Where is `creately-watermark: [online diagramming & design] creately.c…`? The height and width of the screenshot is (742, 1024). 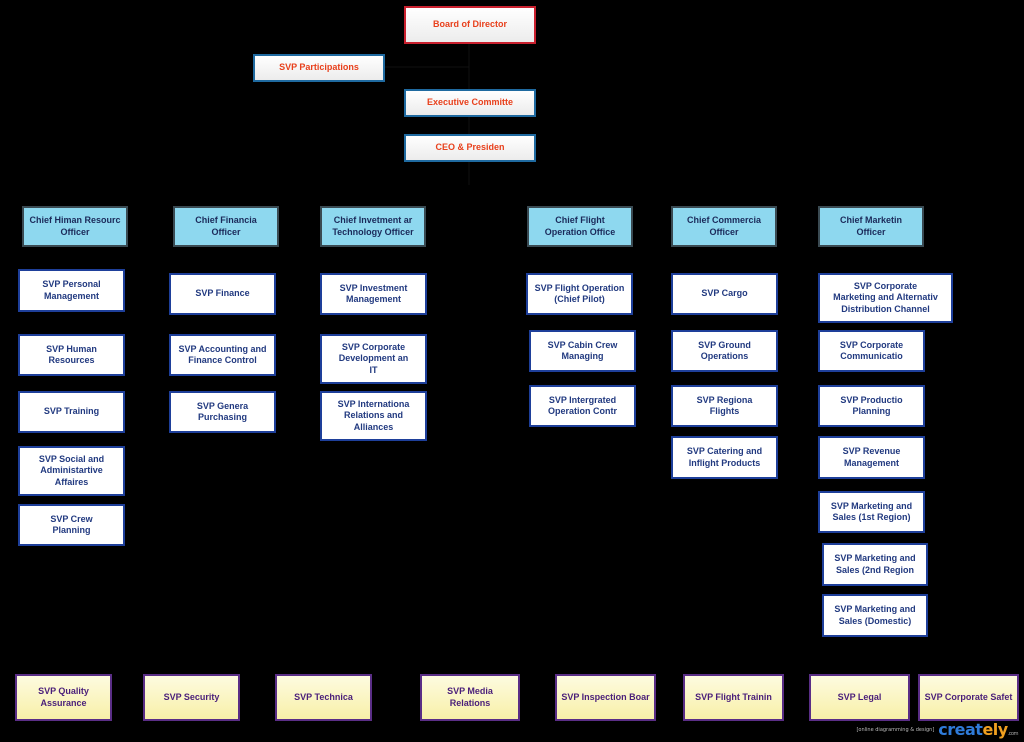
creately-watermark: [online diagramming & design] creately.c… is located at coordinates (937, 729).